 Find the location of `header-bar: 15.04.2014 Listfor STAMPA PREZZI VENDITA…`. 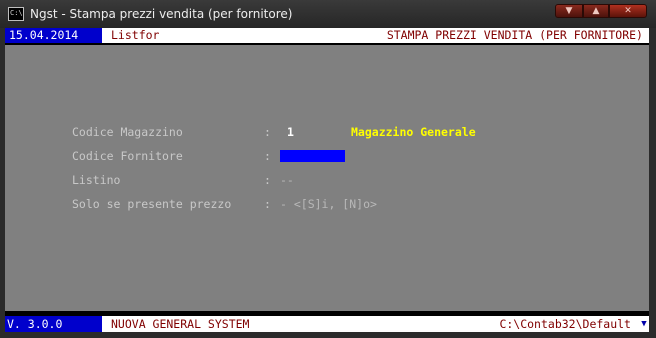

header-bar: 15.04.2014 Listfor STAMPA PREZZI VENDITA… is located at coordinates (327, 35).